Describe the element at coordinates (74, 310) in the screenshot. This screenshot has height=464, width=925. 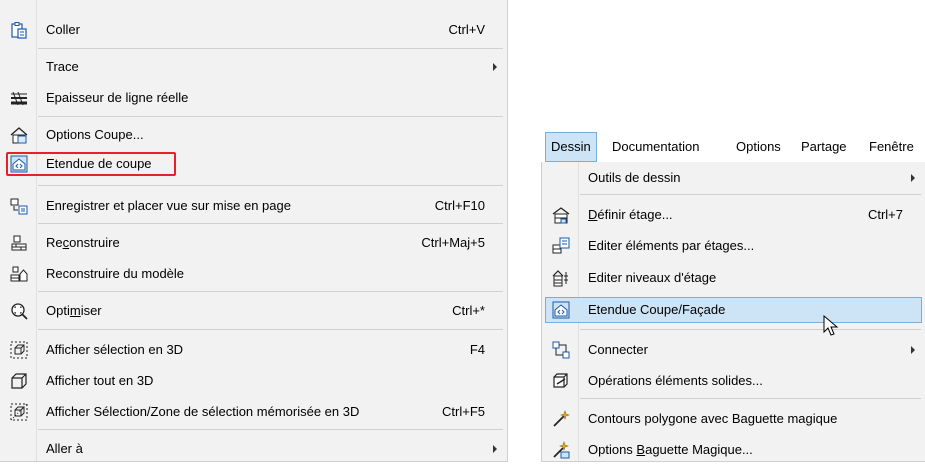
I see `menu-item-label: Optimiser` at that location.